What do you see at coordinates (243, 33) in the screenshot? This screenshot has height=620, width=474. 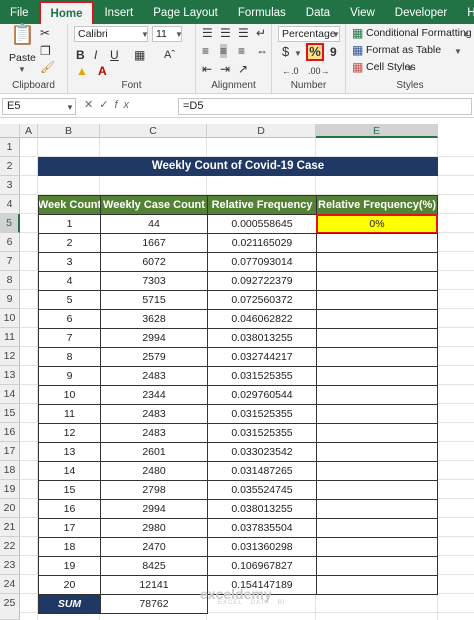 I see `align-bottom-icon: ☰` at bounding box center [243, 33].